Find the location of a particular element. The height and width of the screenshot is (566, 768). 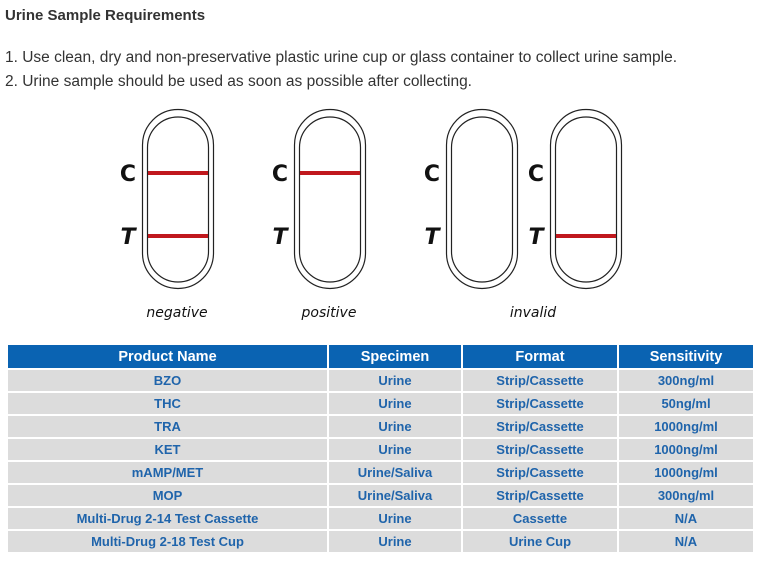

caption-invalid: invalid is located at coordinates (533, 313).